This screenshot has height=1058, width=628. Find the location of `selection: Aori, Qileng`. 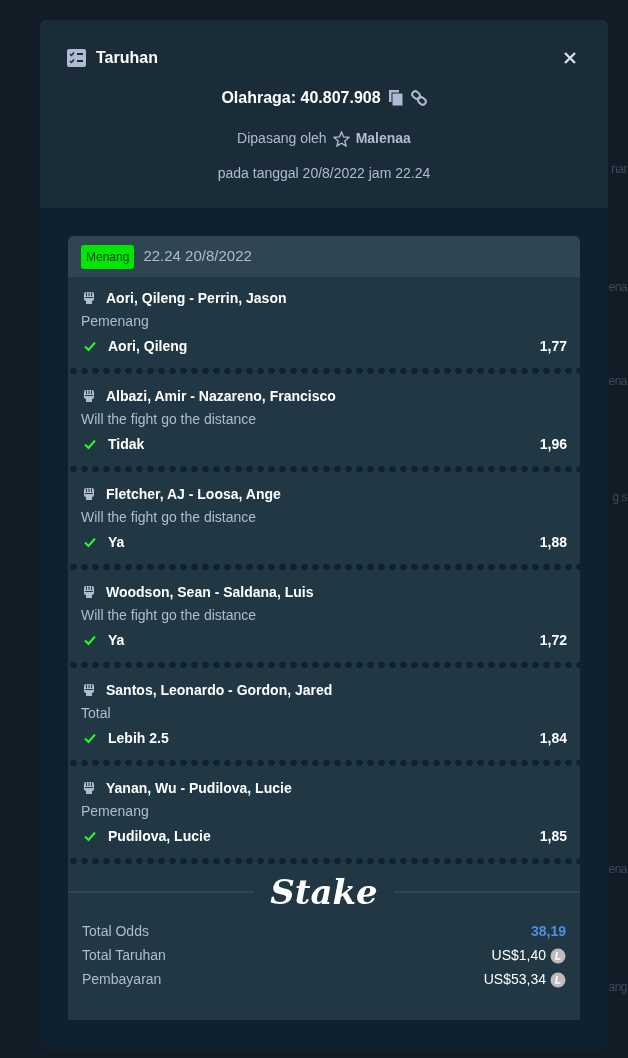

selection: Aori, Qileng is located at coordinates (148, 346).